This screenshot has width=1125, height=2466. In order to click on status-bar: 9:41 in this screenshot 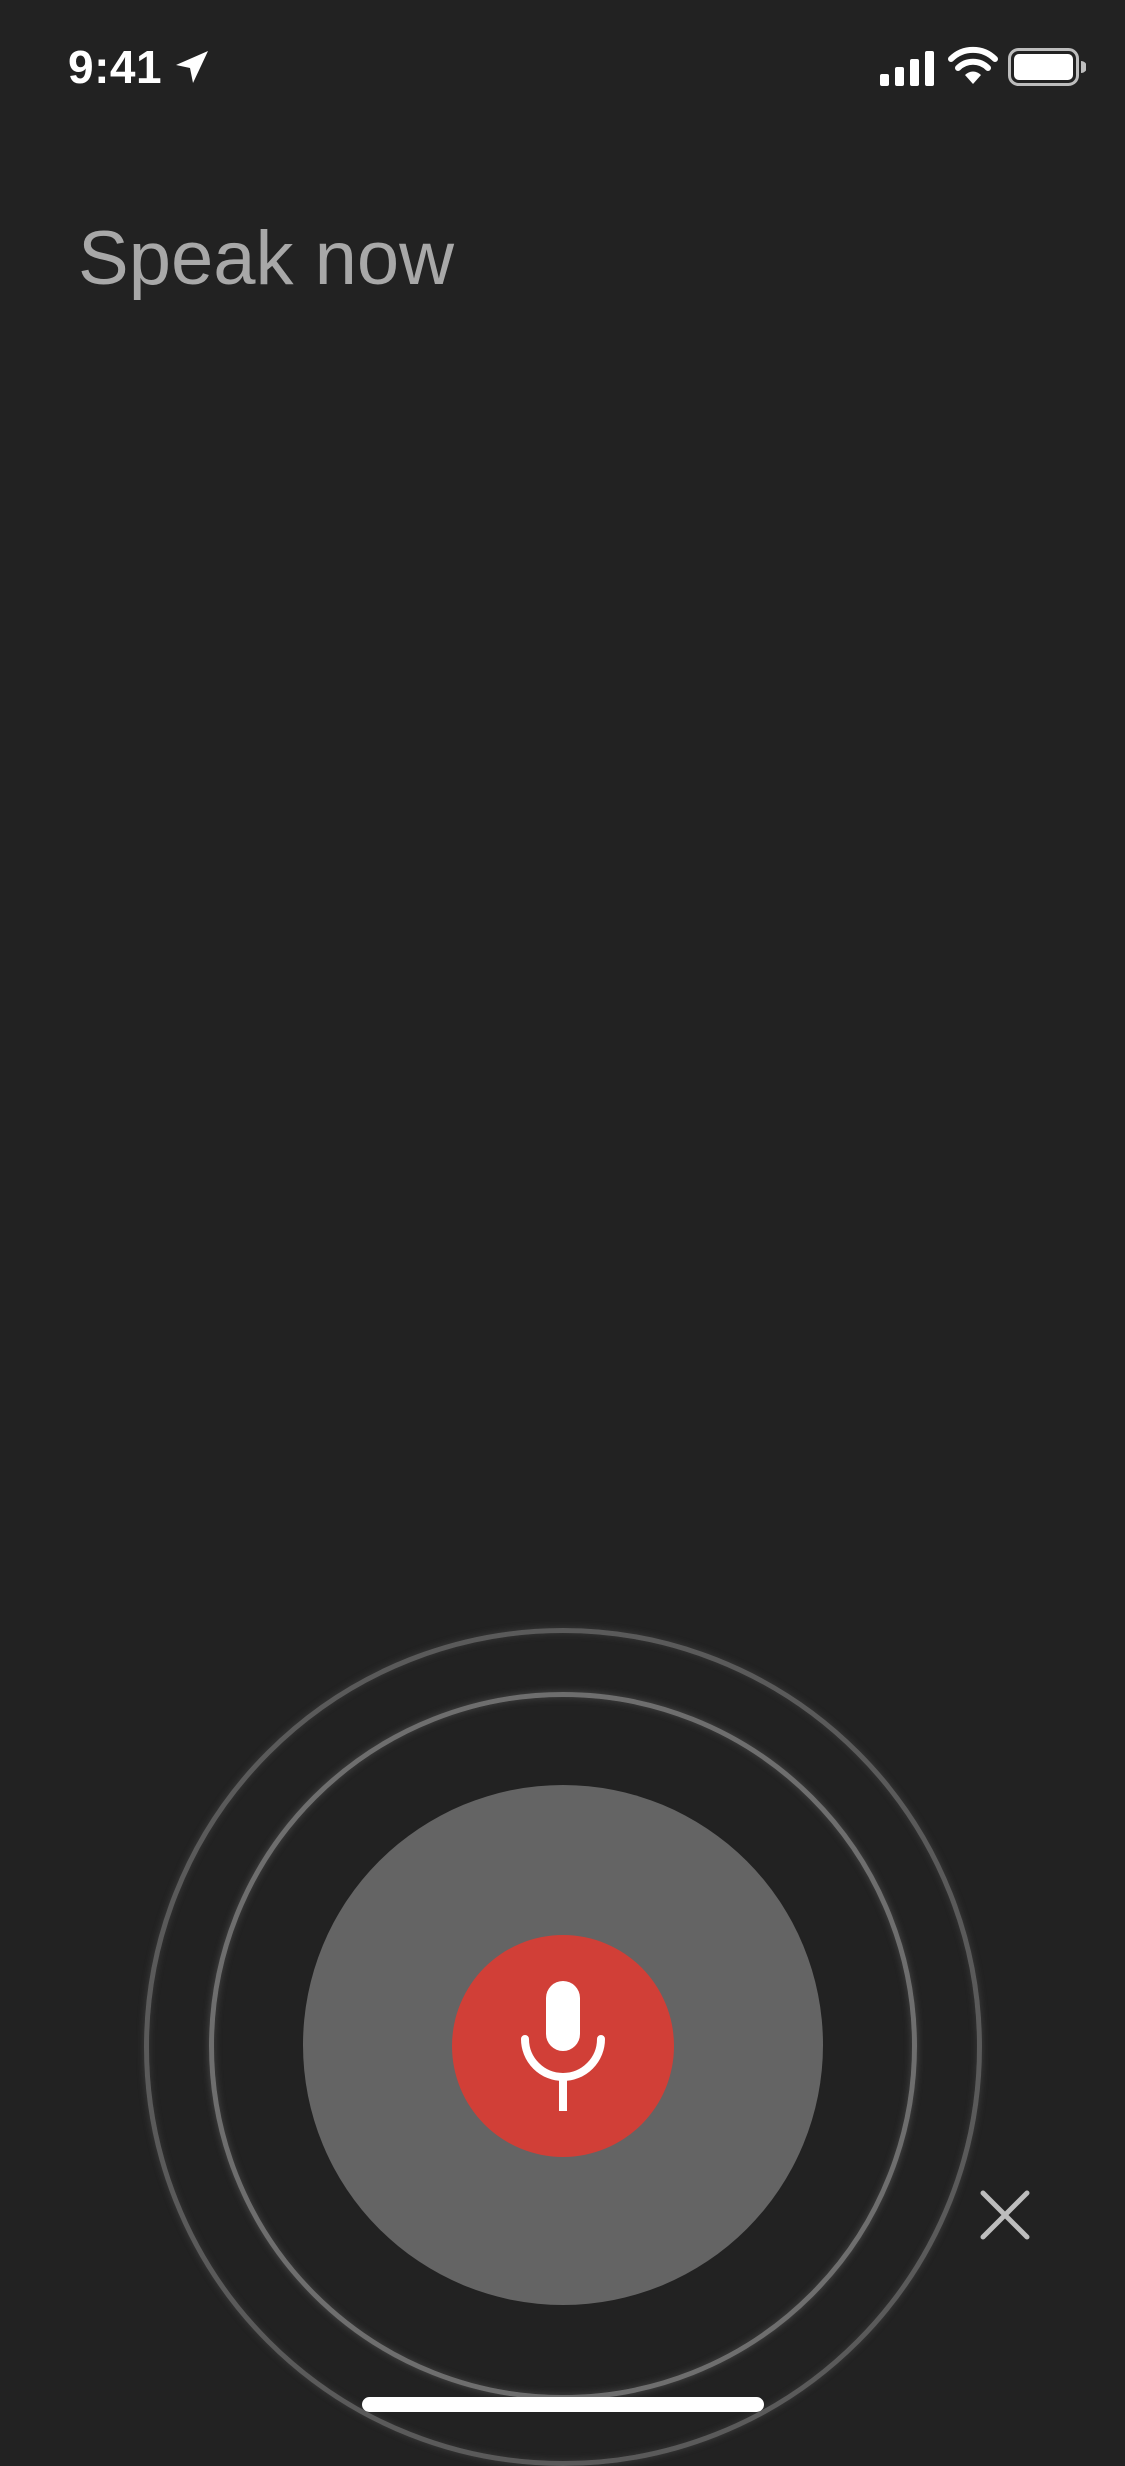, I will do `click(562, 70)`.